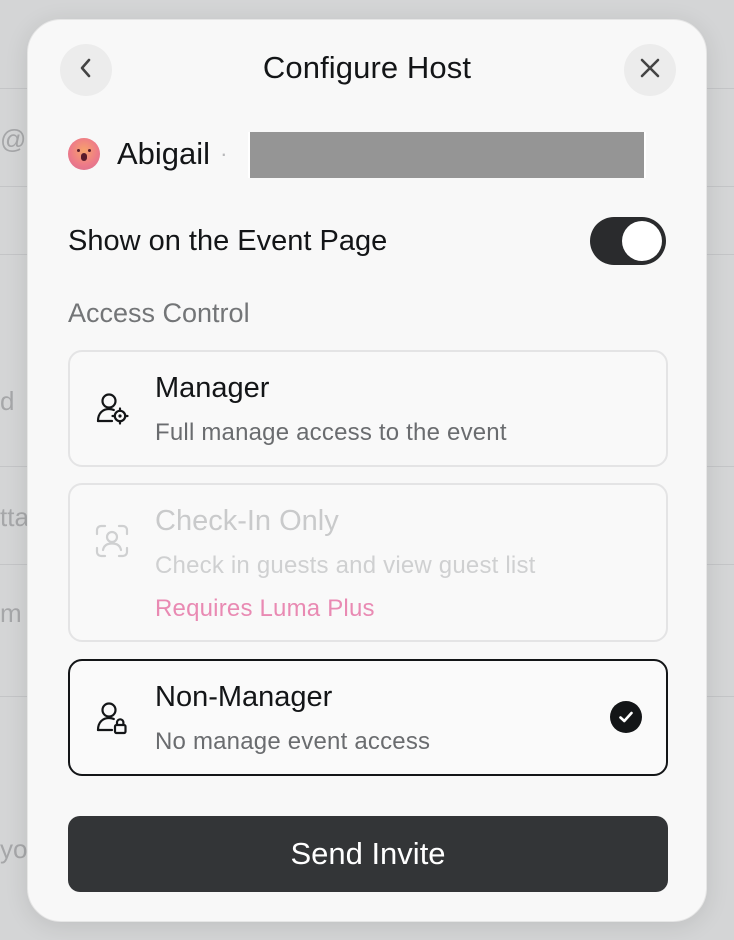  I want to click on send-invite-button: Send Invite, so click(368, 854).